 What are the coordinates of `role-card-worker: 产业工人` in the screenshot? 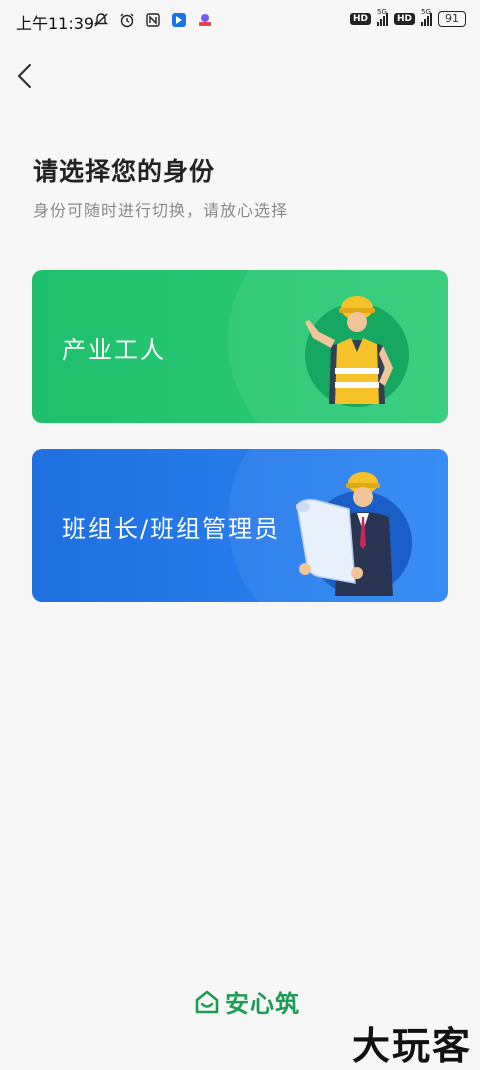 It's located at (240, 346).